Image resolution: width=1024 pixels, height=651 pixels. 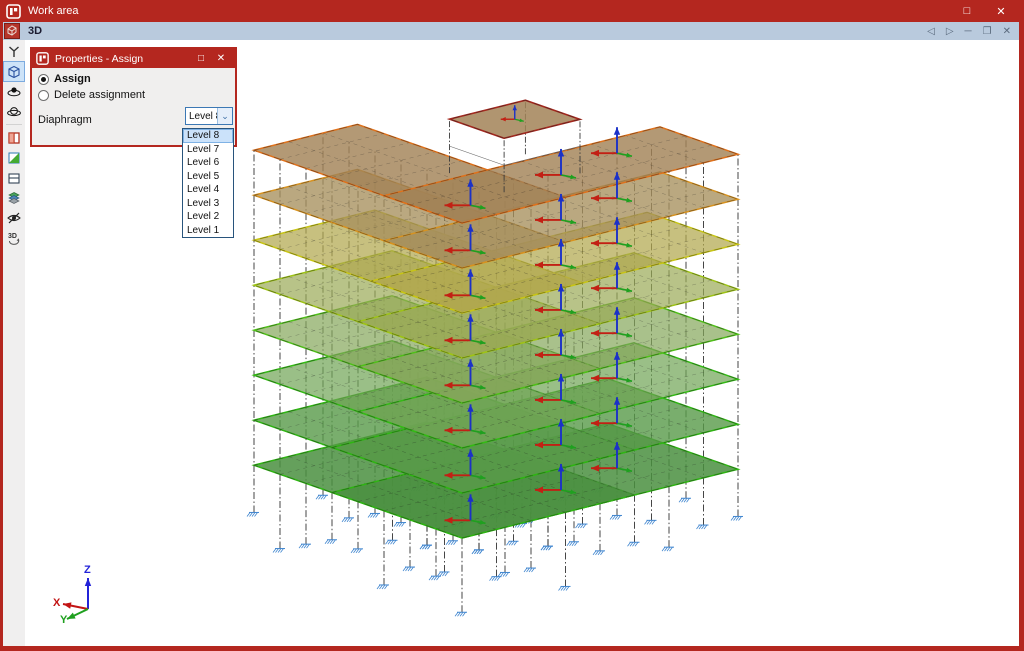 I want to click on diaphragm-field-label: Diaphragm, so click(x=65, y=120).